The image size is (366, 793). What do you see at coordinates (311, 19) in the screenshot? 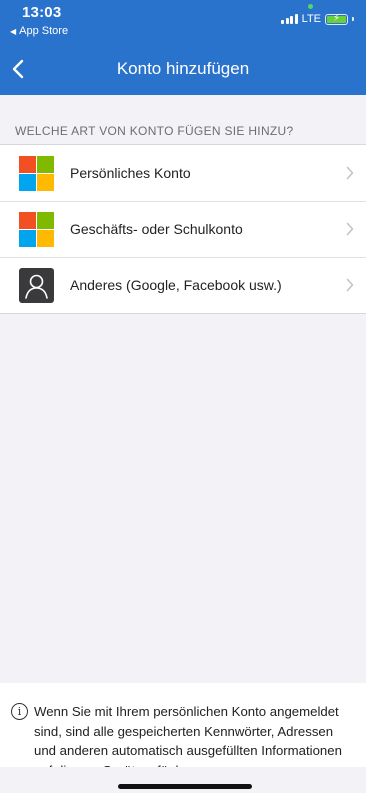
I see `network-label: LTE` at bounding box center [311, 19].